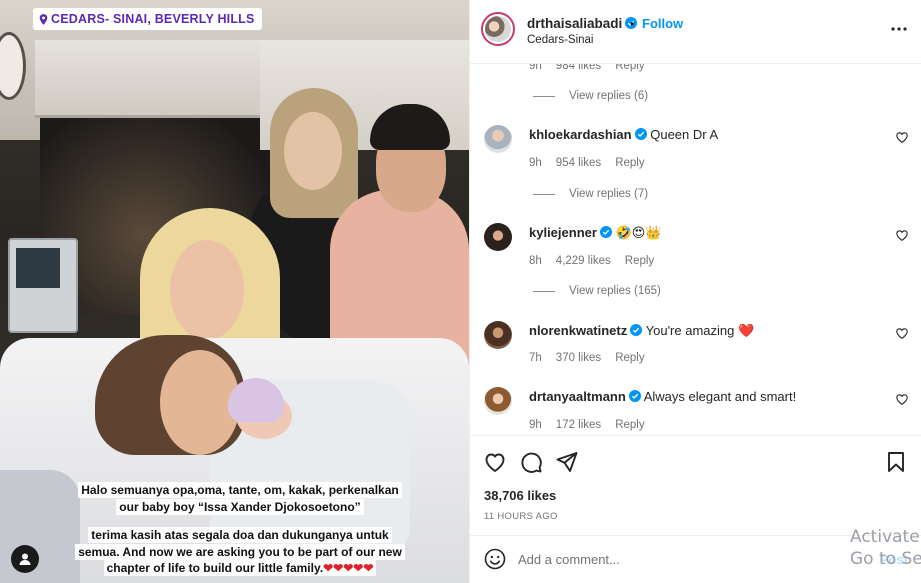  What do you see at coordinates (563, 232) in the screenshot?
I see `commenter-username: kyliejenner` at bounding box center [563, 232].